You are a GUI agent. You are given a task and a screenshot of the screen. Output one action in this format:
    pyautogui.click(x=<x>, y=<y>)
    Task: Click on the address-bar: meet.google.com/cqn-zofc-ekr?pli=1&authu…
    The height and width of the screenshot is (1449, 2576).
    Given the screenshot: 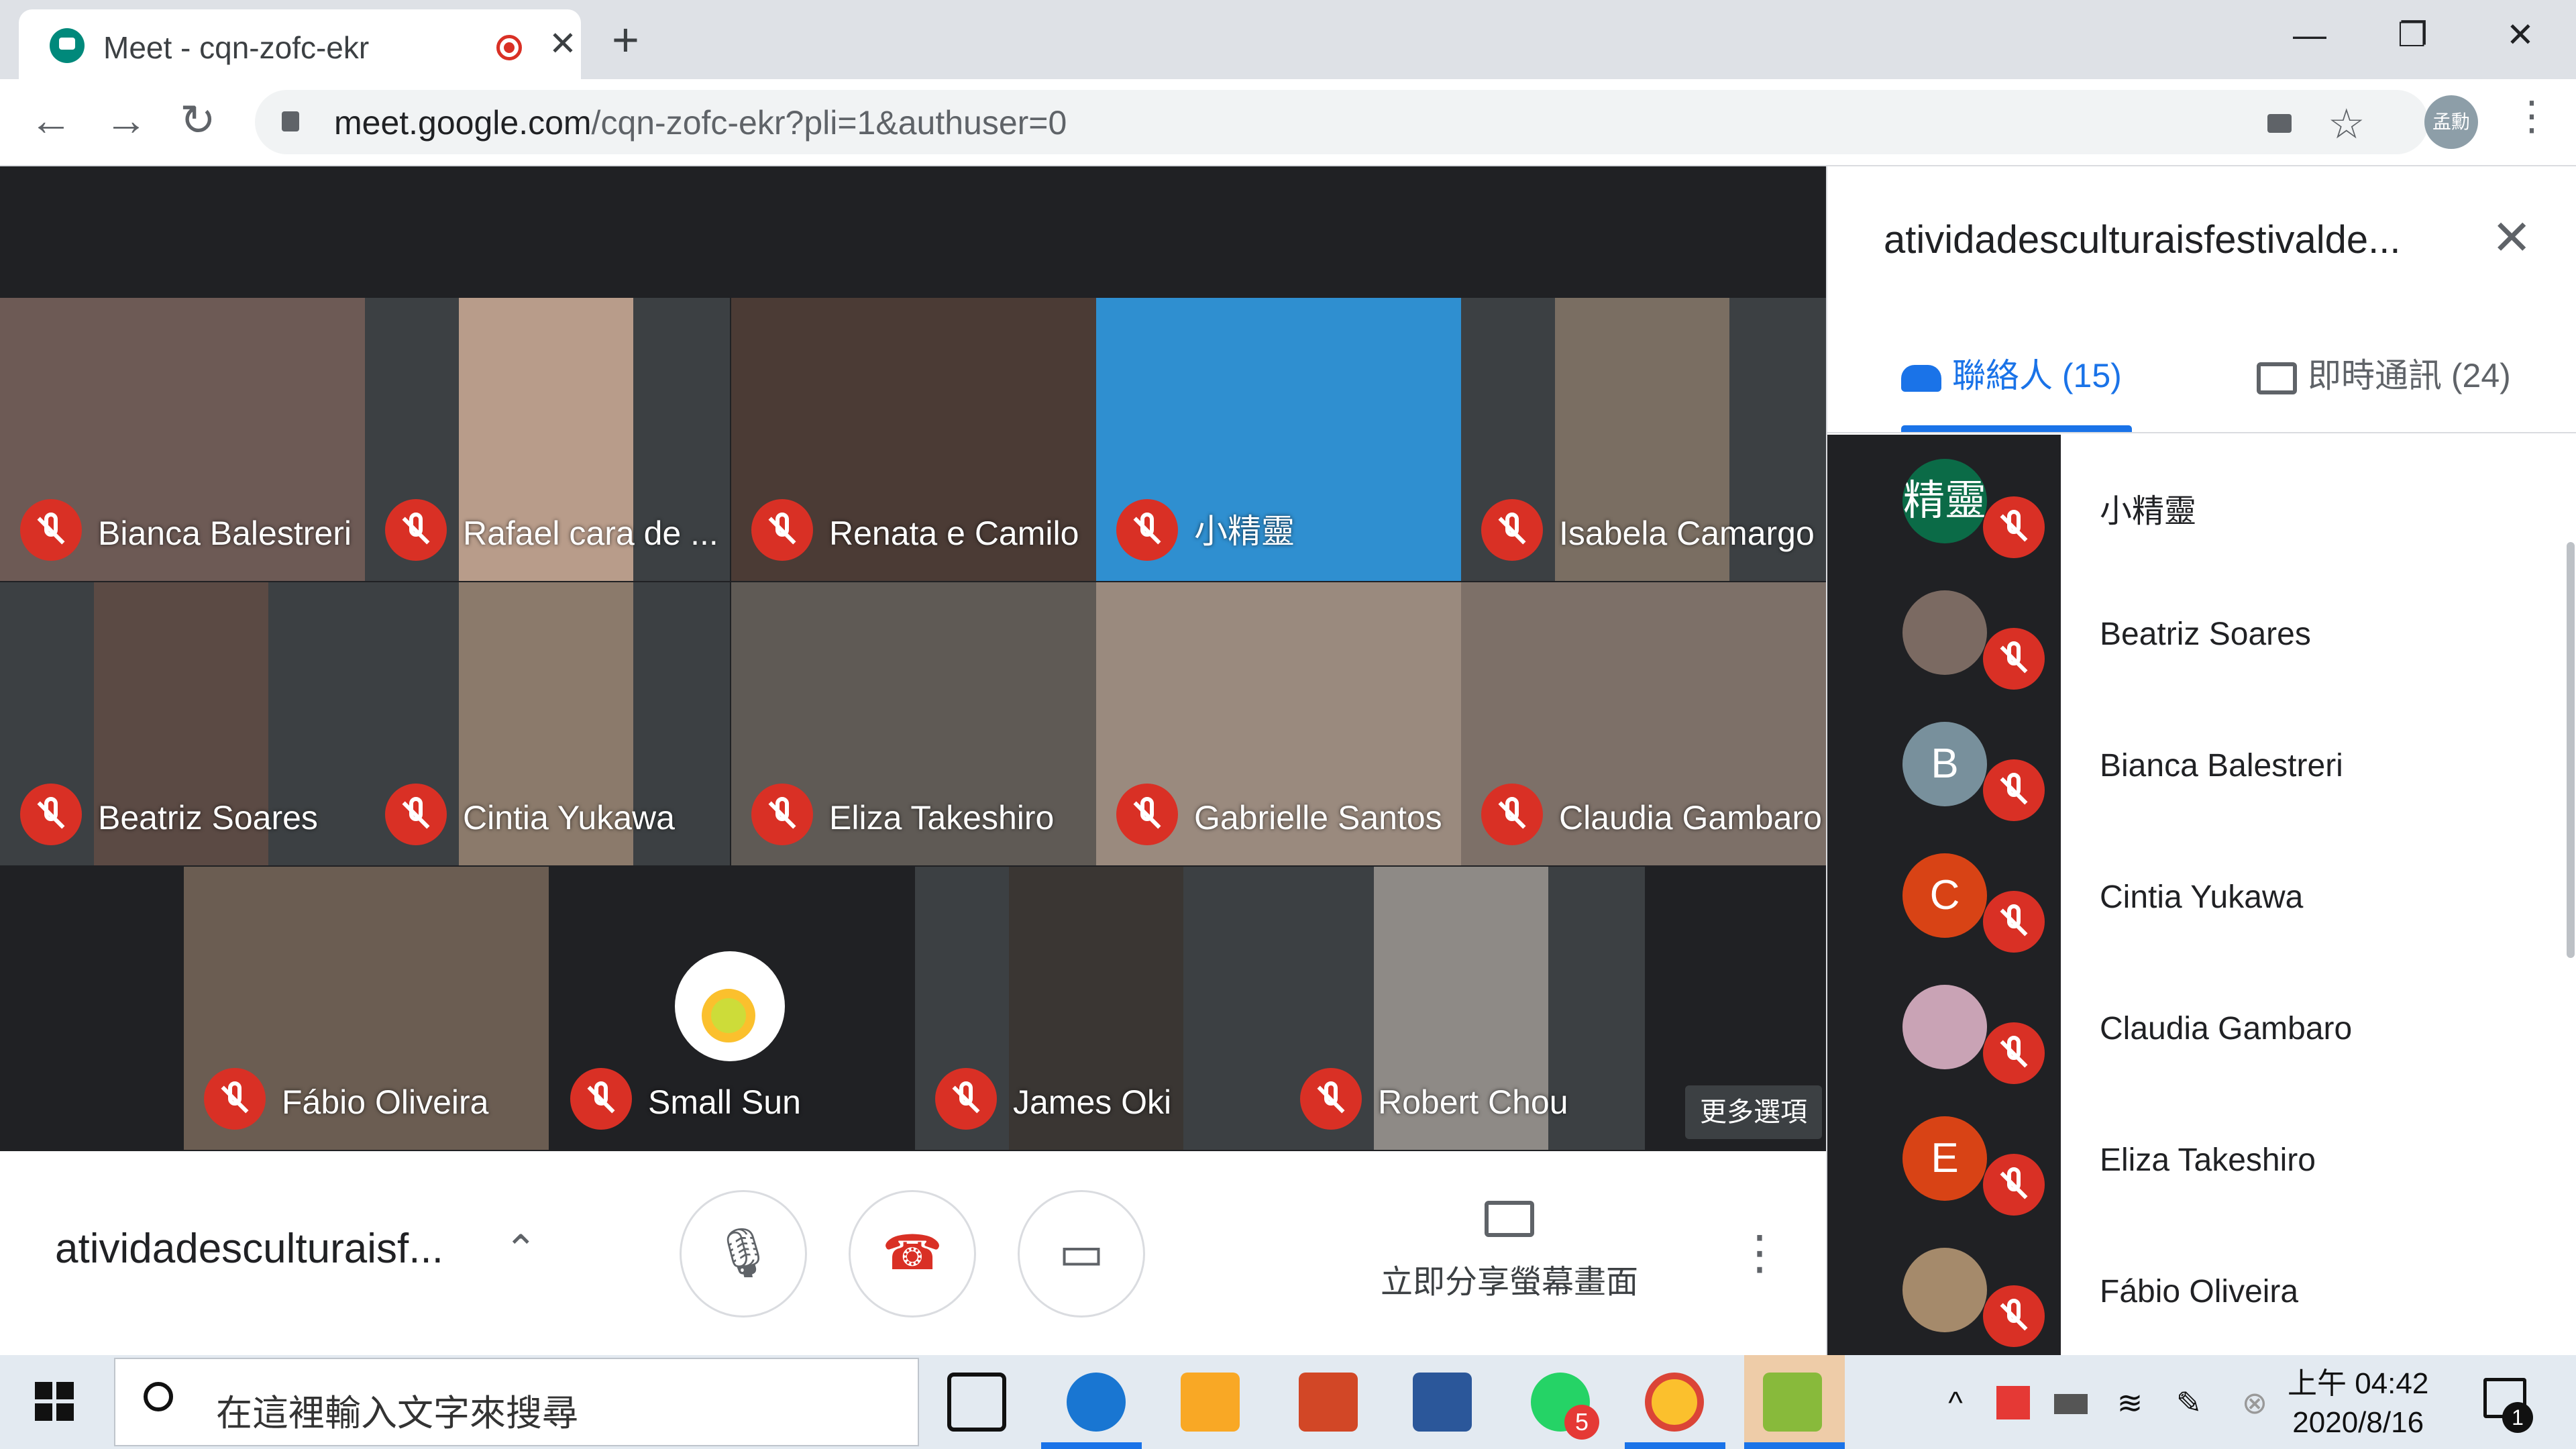 What is the action you would take?
    pyautogui.click(x=1341, y=122)
    